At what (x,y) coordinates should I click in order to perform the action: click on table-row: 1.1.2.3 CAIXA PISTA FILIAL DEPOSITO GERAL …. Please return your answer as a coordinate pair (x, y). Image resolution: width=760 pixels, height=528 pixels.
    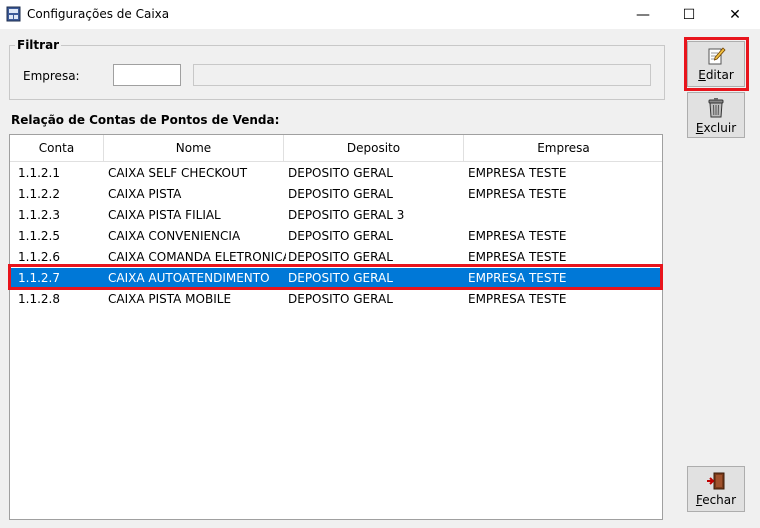
    Looking at the image, I should click on (336, 215).